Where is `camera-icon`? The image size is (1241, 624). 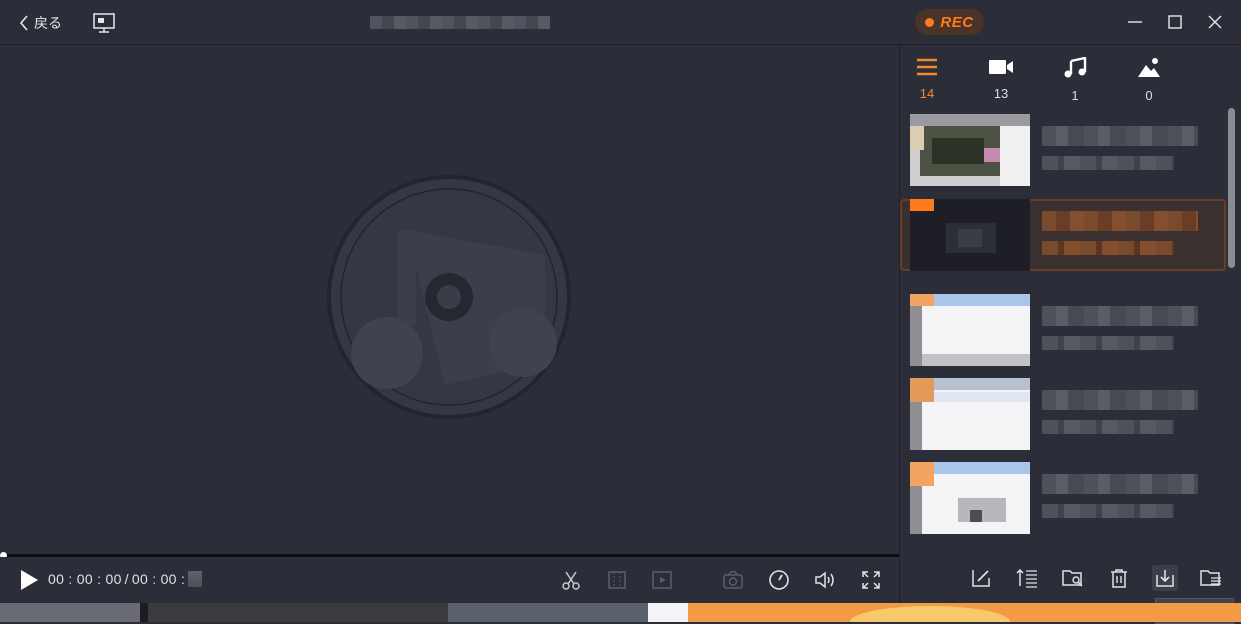
camera-icon is located at coordinates (733, 580).